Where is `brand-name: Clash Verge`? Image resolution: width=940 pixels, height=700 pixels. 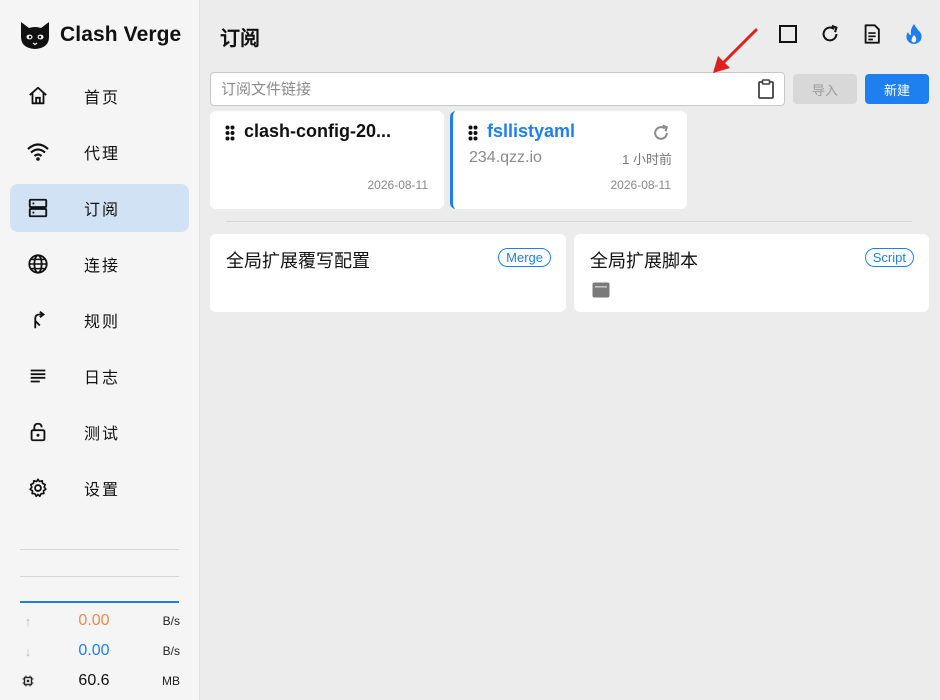 brand-name: Clash Verge is located at coordinates (121, 34).